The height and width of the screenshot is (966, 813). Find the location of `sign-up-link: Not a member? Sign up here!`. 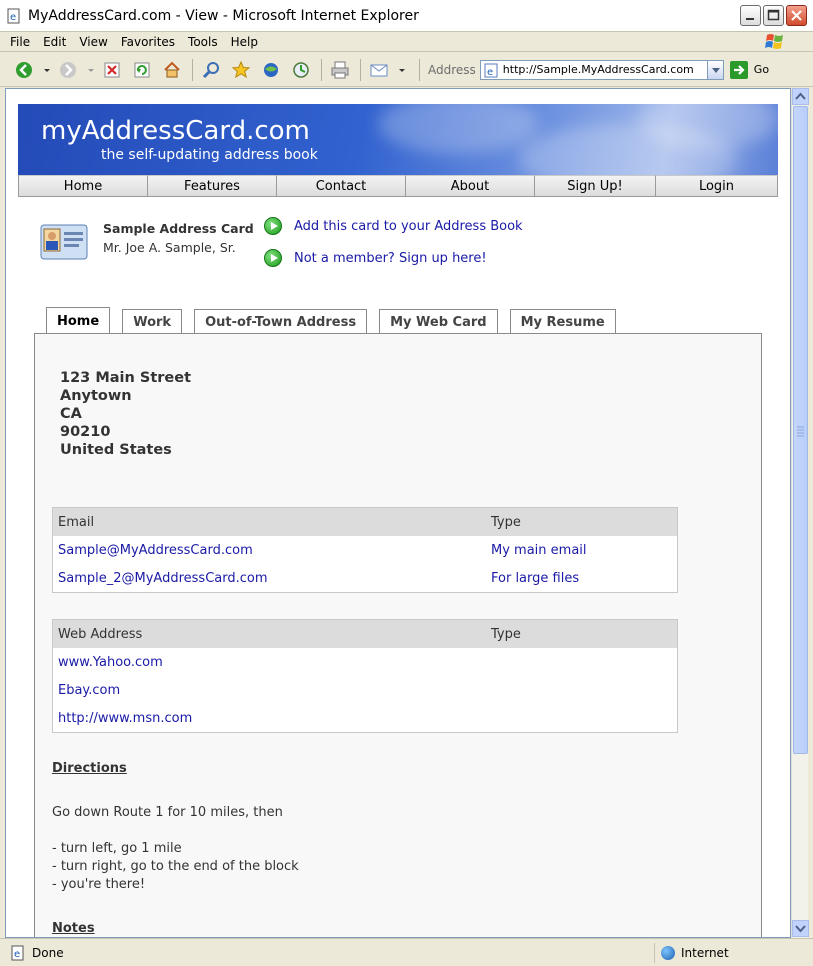

sign-up-link: Not a member? Sign up here! is located at coordinates (375, 258).